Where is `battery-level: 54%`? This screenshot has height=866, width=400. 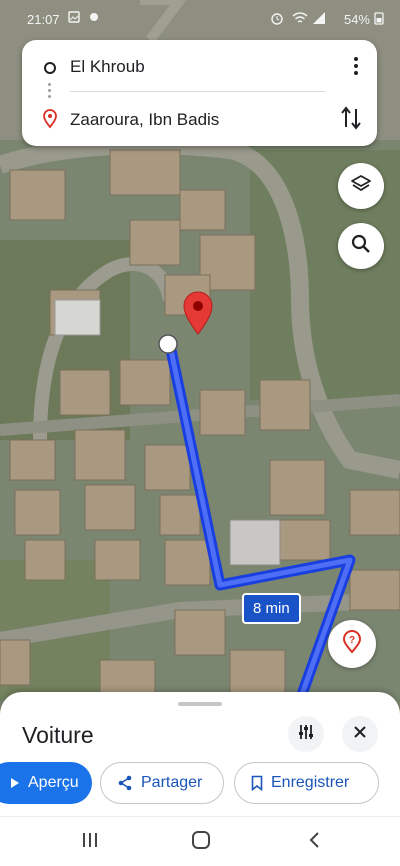
battery-level: 54% is located at coordinates (356, 19).